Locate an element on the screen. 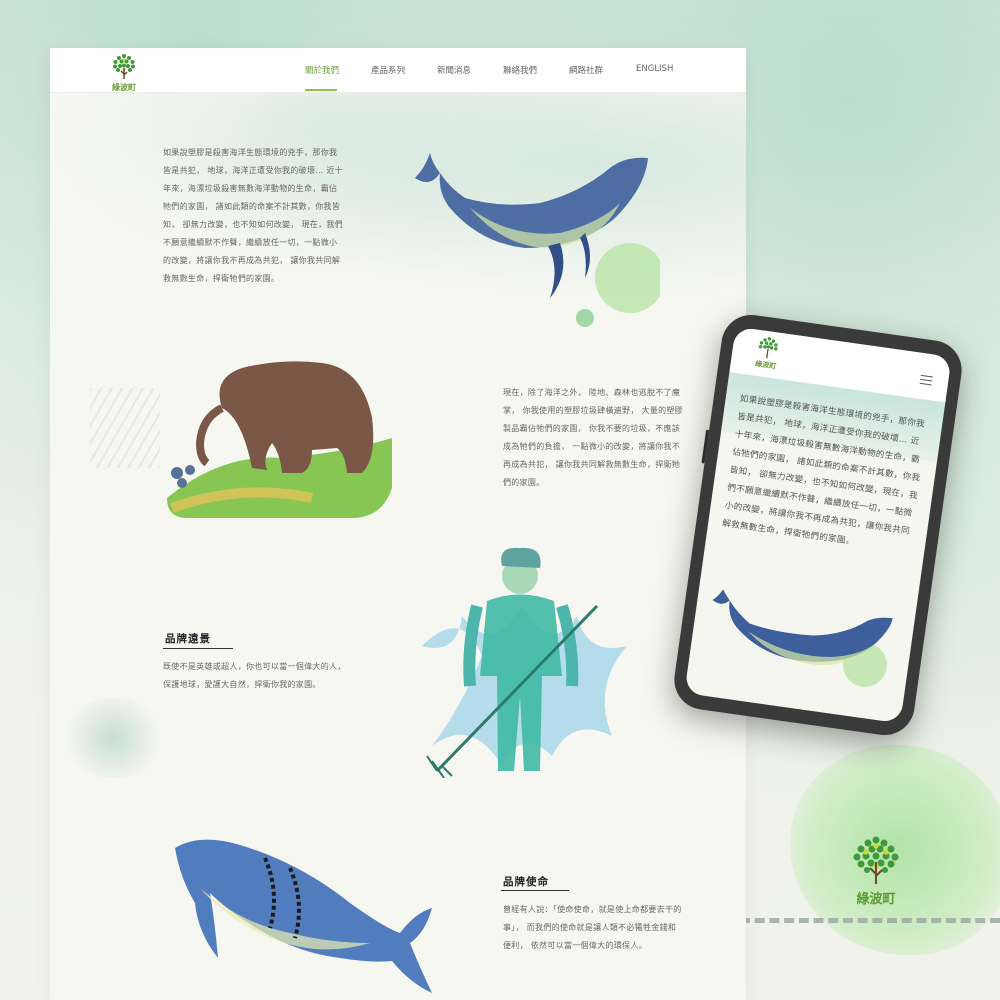 This screenshot has width=1000, height=1000. top-navigation: 綠波町 關於我們 產品系列 新聞消息 聯絡我們 網路社群 ENGLISH is located at coordinates (398, 70).